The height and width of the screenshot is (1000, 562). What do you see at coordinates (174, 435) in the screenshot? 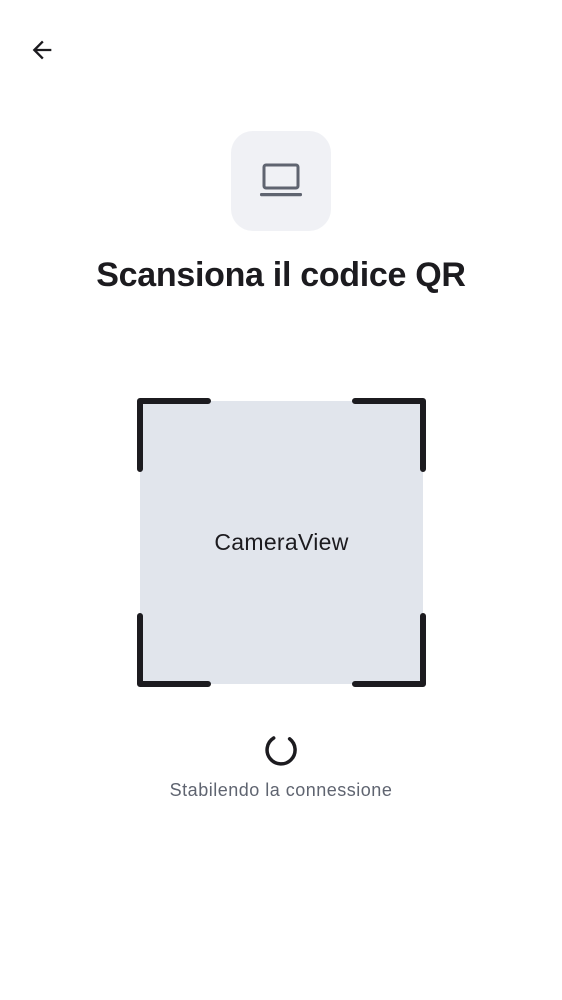
I see `frame-corner-top-left` at bounding box center [174, 435].